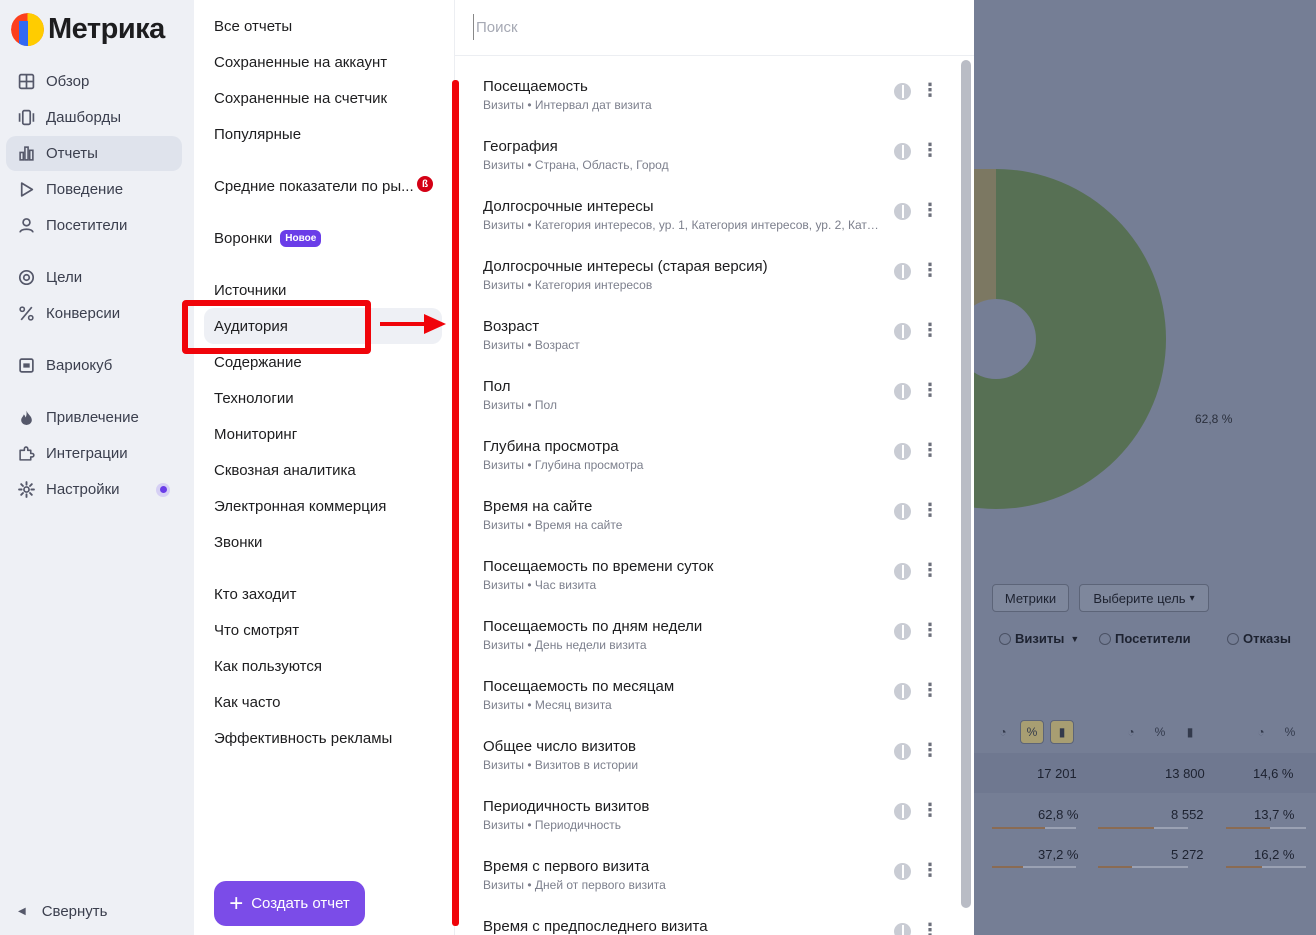 The image size is (1316, 935). Describe the element at coordinates (256, 630) in the screenshot. I see `category-what-they-view: Что смотрят` at that location.